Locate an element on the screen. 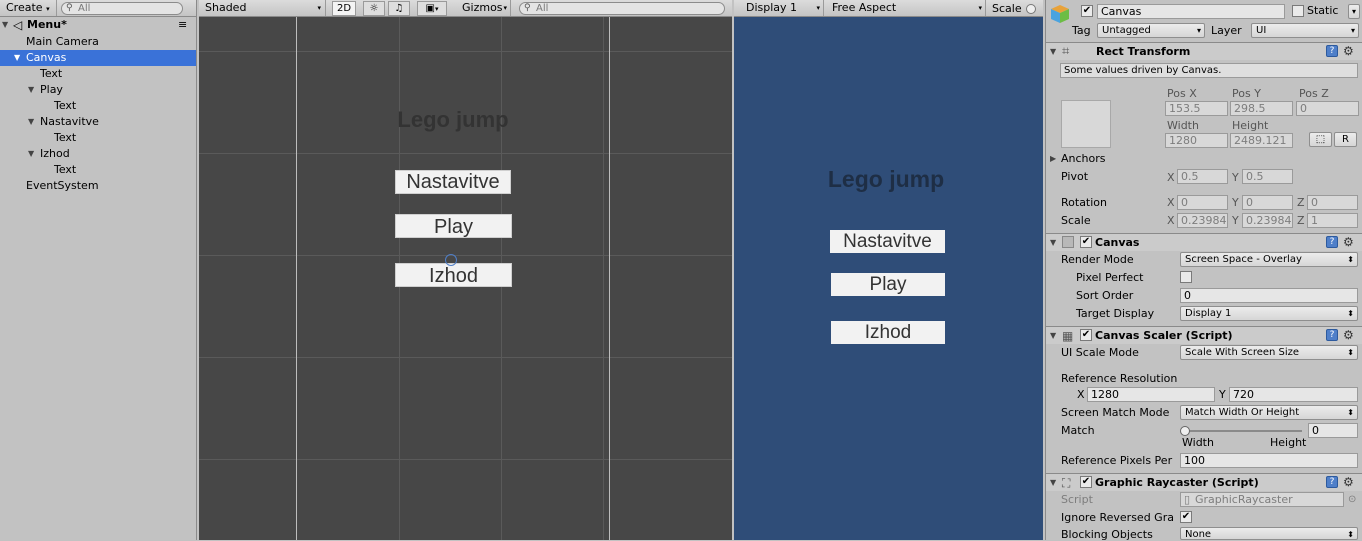  ignore-reversed-checkbox: ✔ is located at coordinates (1186, 517).